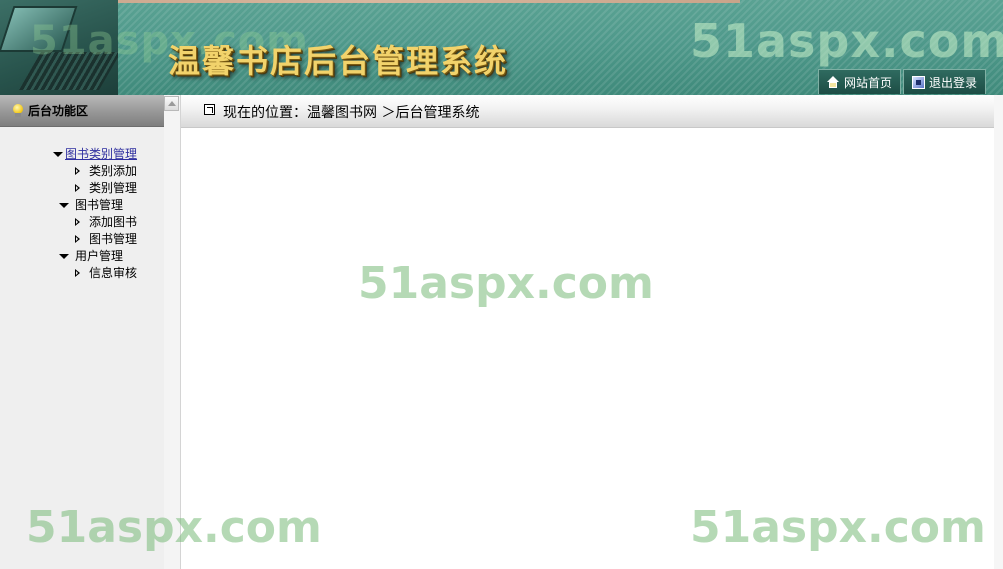 The height and width of the screenshot is (569, 1003). Describe the element at coordinates (172, 332) in the screenshot. I see `frame-scrollbar` at that location.